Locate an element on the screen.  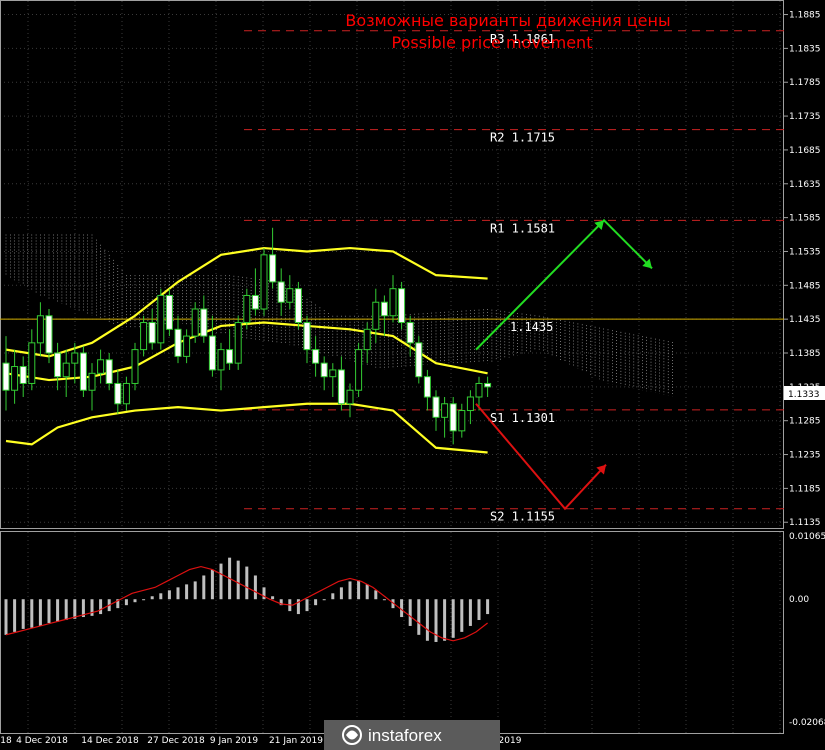
price-tick-label: 1.1735 is located at coordinates (805, 117).